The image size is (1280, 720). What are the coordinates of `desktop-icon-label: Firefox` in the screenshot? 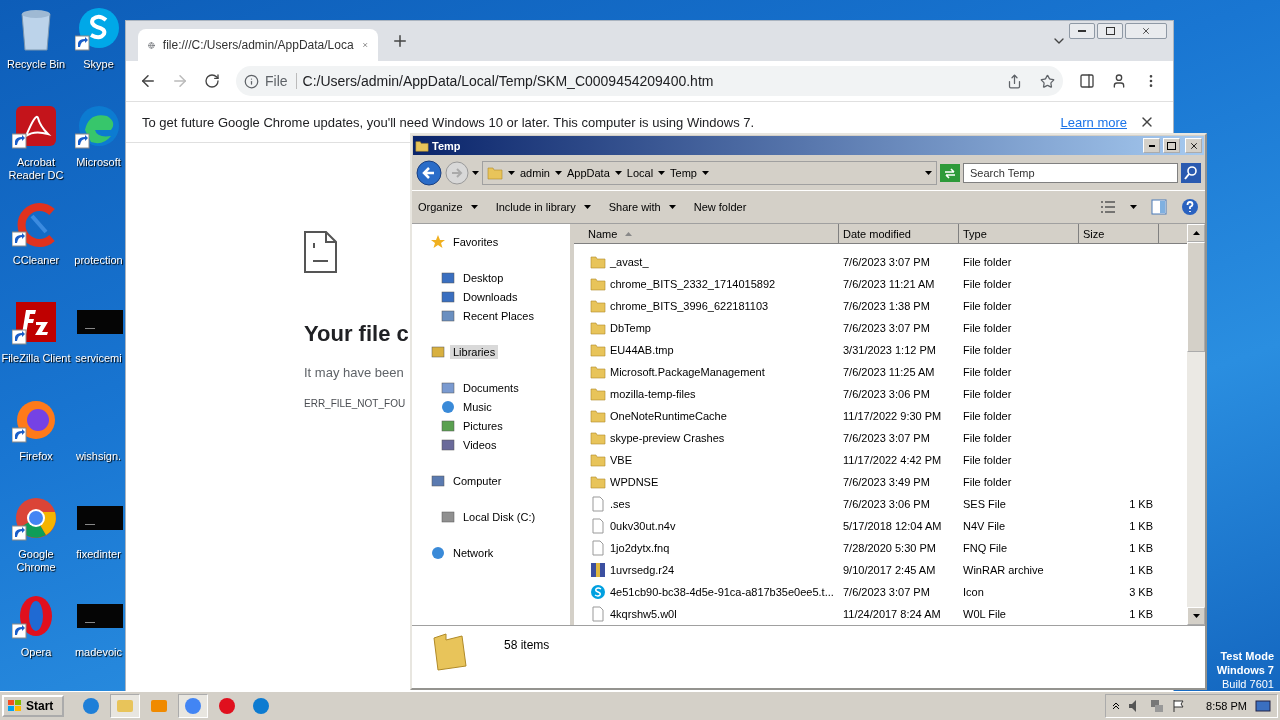 It's located at (36, 456).